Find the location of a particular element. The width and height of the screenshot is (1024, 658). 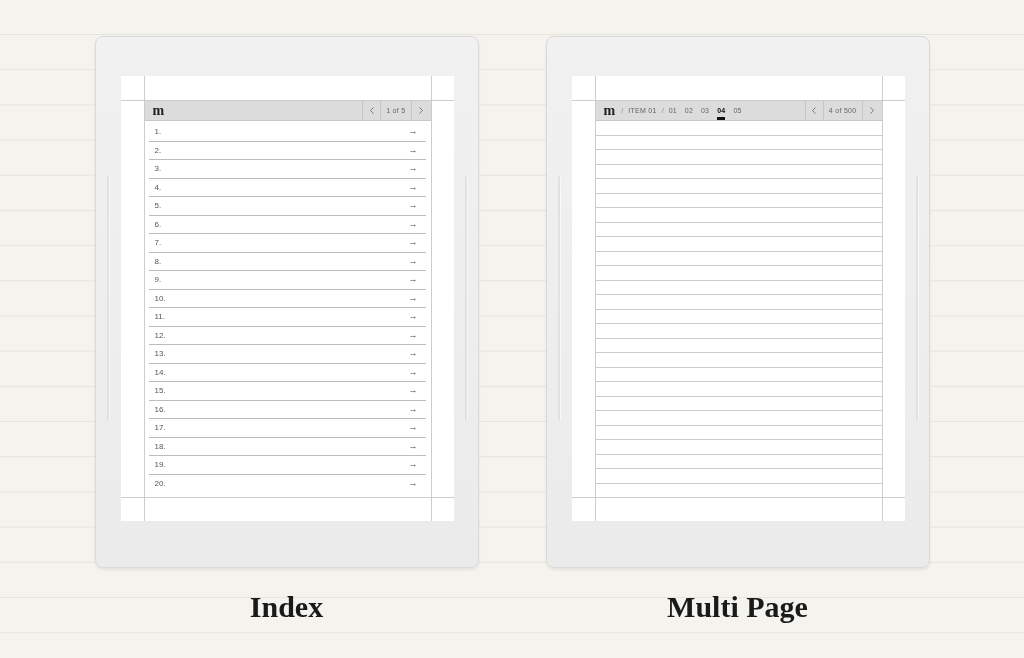

index-number: 3. is located at coordinates (158, 169).